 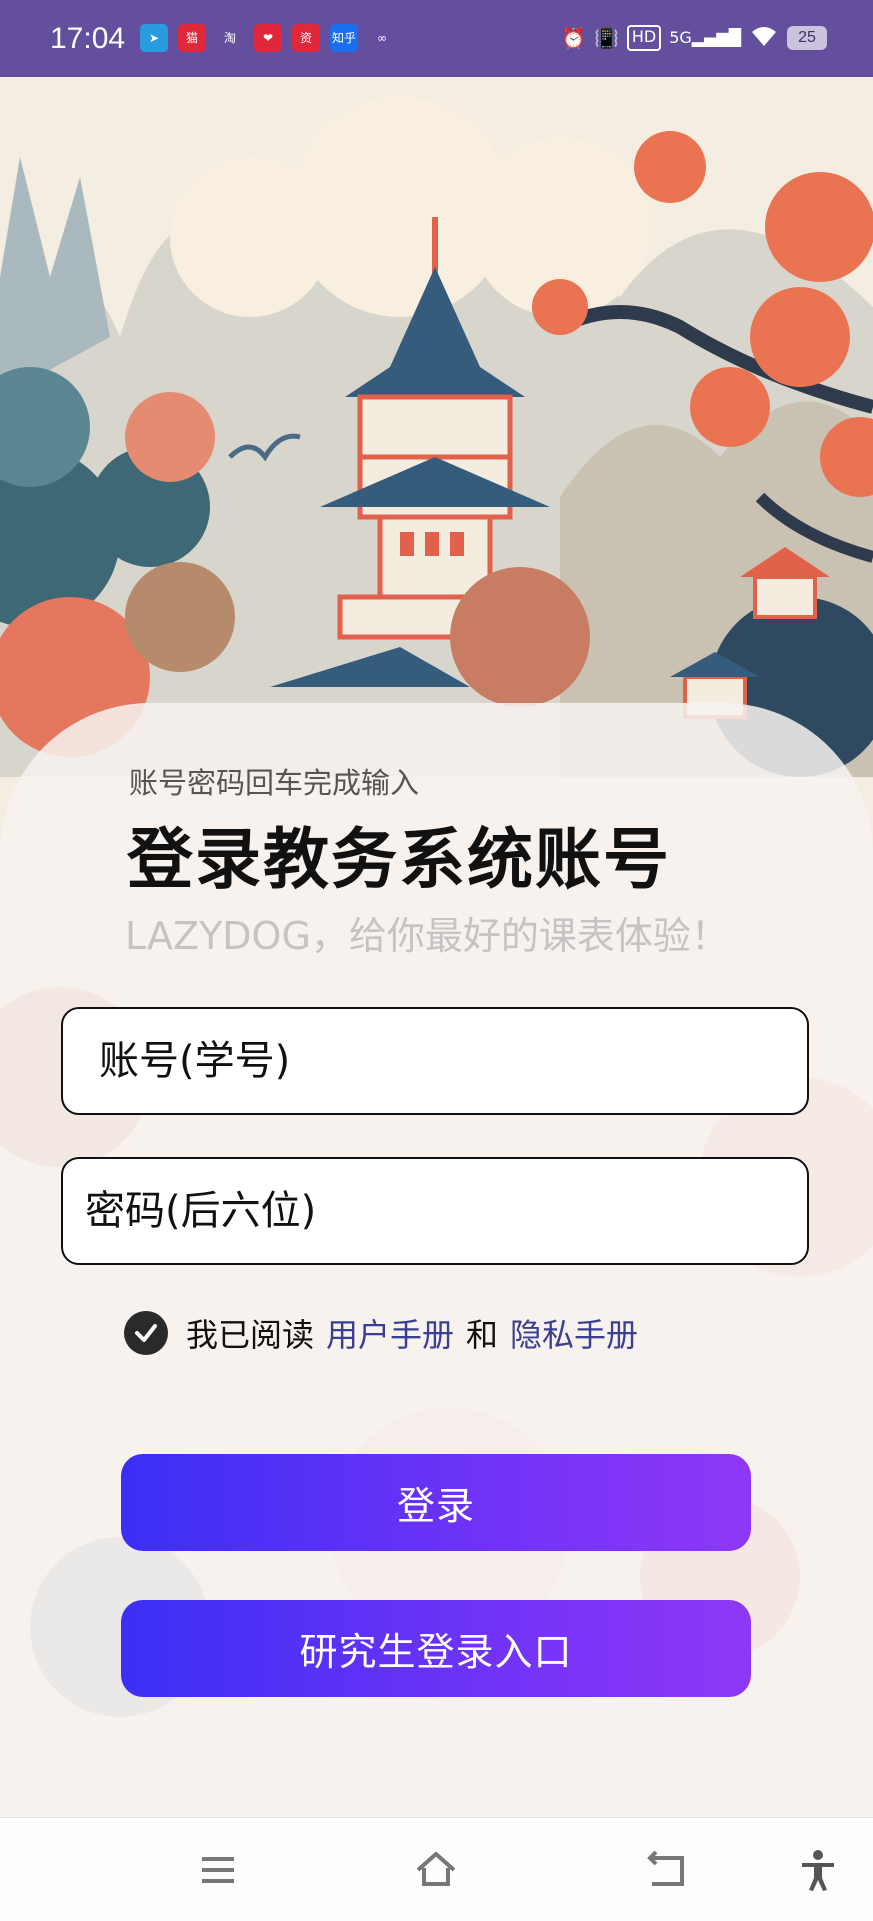 I want to click on app-news-icon: 资, so click(x=306, y=38).